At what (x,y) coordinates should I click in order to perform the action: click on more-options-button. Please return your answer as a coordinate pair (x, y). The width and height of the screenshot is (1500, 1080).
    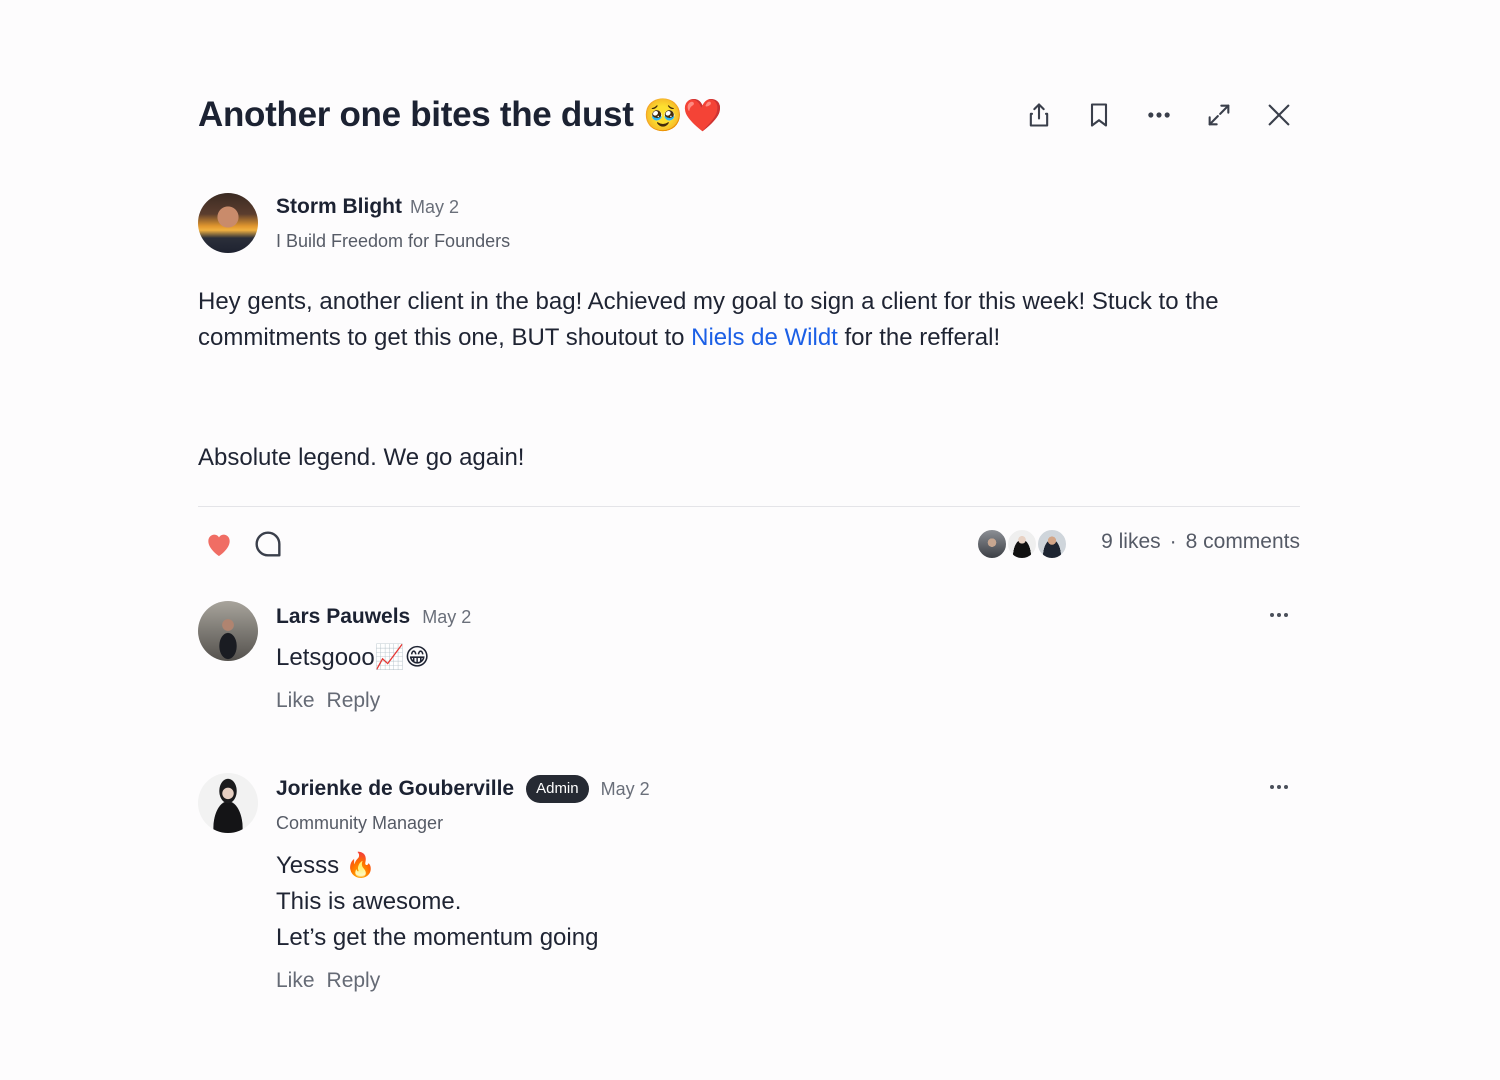
    Looking at the image, I should click on (1159, 115).